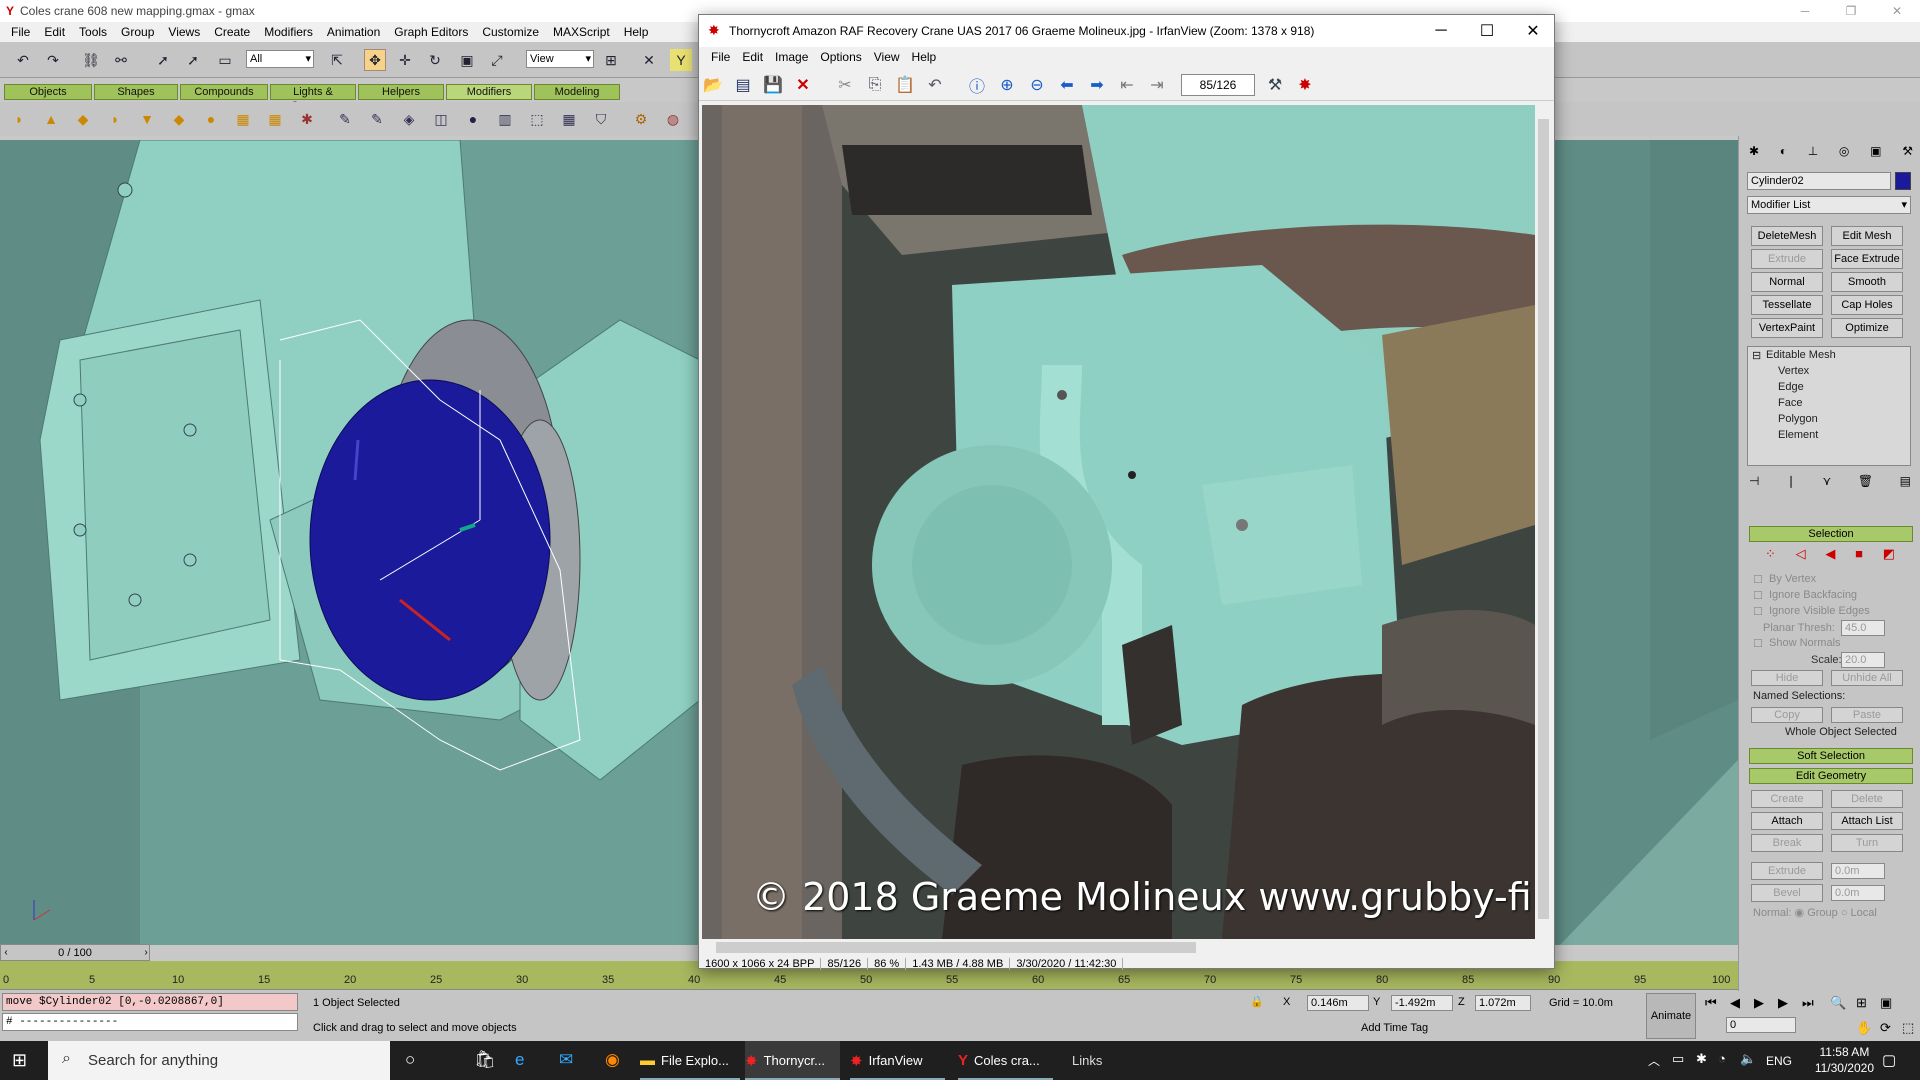 This screenshot has height=1080, width=1920. What do you see at coordinates (1808, 1003) in the screenshot?
I see `go-to-end-icon: ⏭` at bounding box center [1808, 1003].